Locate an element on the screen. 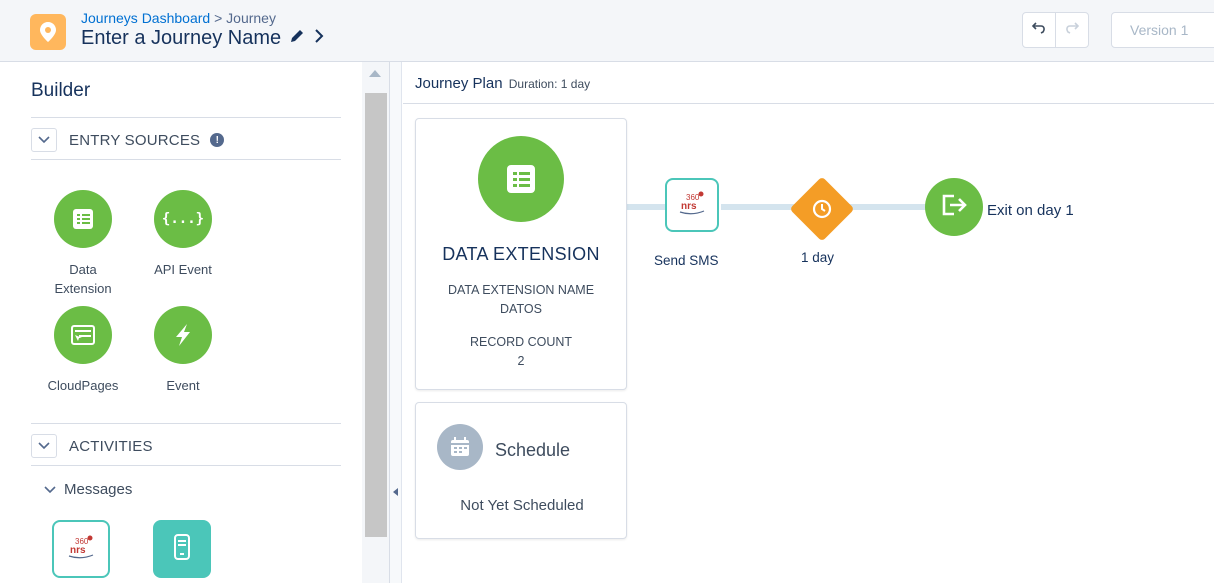 The image size is (1214, 583). messages-label: Messages is located at coordinates (98, 489).